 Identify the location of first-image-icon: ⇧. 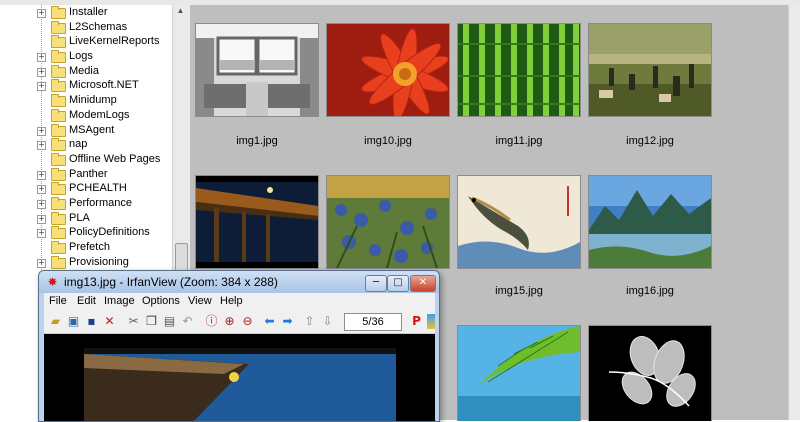
(309, 321).